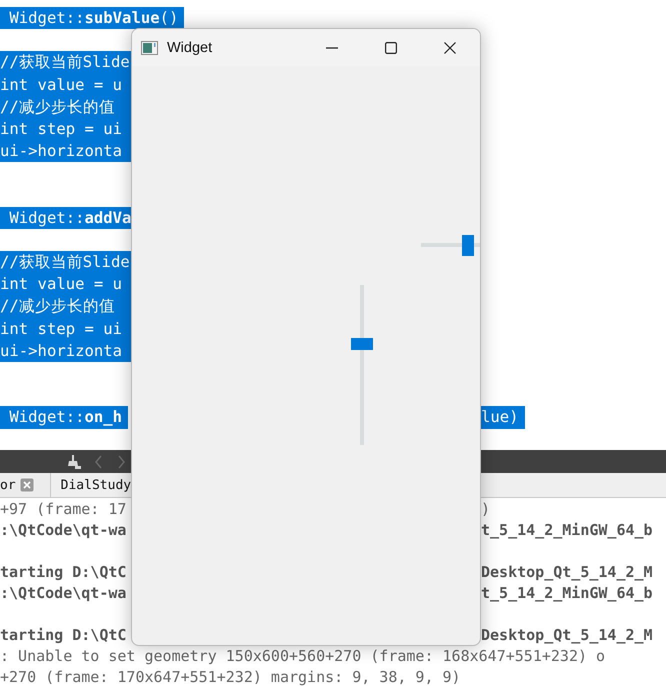 Image resolution: width=666 pixels, height=686 pixels. Describe the element at coordinates (64, 417) in the screenshot. I see `function-signature: Widget::on_h` at that location.